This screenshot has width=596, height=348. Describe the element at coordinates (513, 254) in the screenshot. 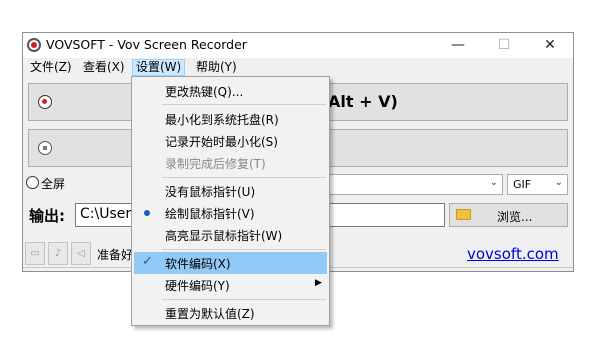

I see `vovsoft-link: vovsoft.com` at that location.